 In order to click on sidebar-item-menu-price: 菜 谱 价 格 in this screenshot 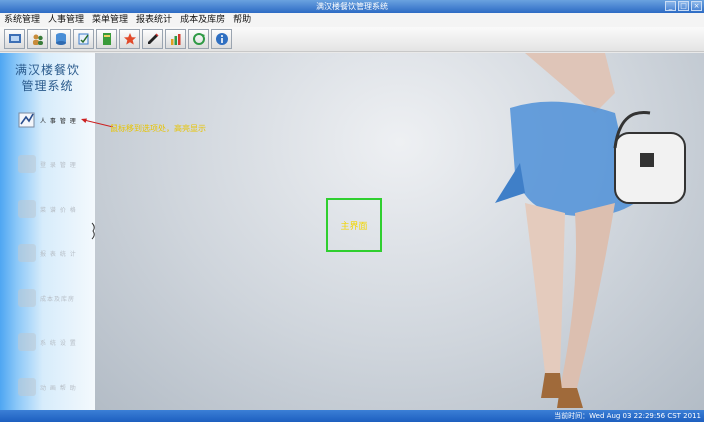, I will do `click(55, 209)`.